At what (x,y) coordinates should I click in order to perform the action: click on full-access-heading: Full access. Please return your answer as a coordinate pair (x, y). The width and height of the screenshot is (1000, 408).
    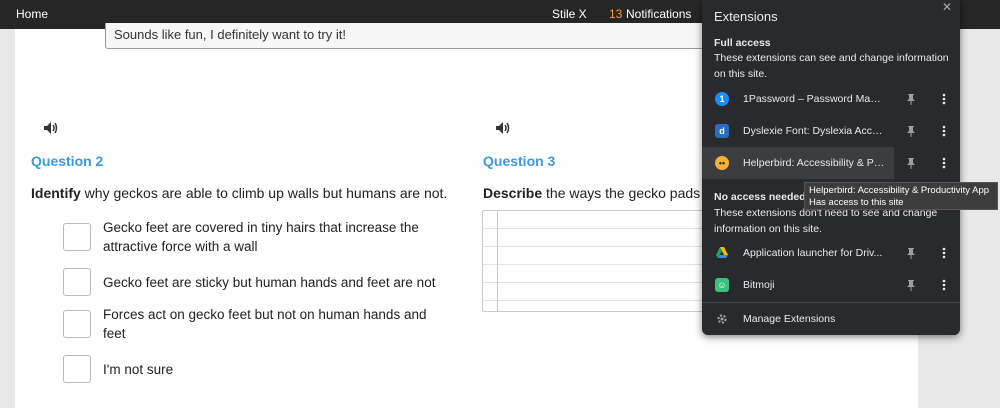
    Looking at the image, I should click on (742, 43).